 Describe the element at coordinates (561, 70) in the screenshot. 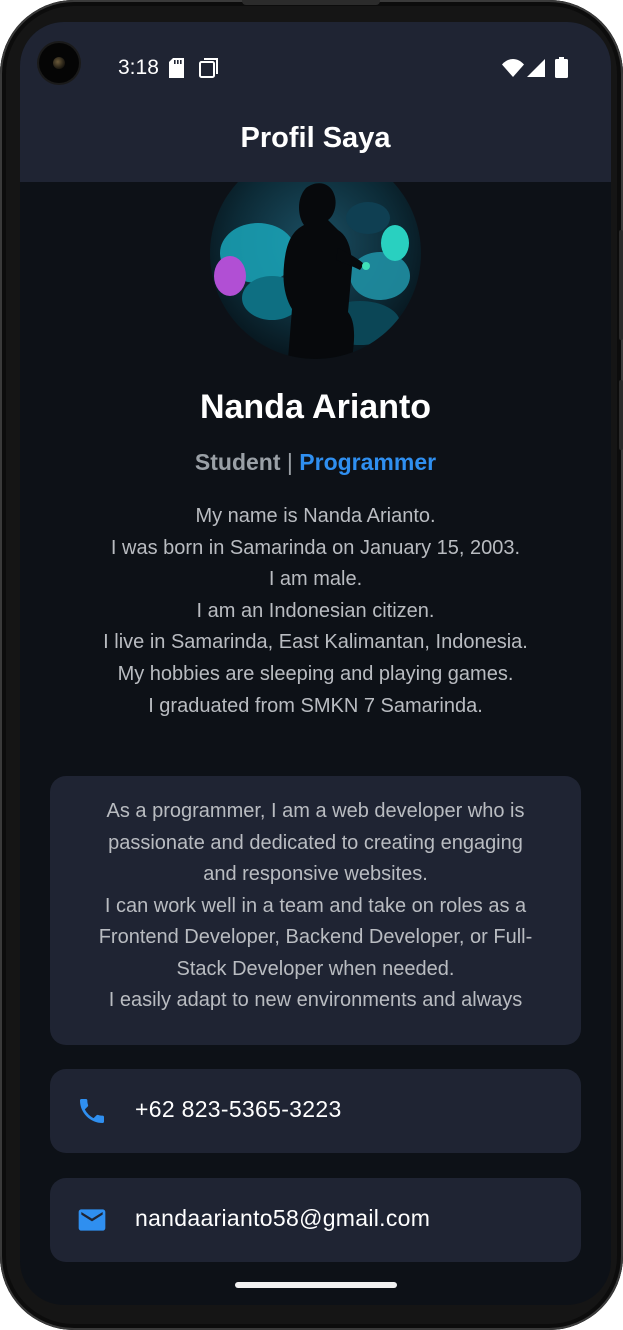

I see `battery-icon` at that location.